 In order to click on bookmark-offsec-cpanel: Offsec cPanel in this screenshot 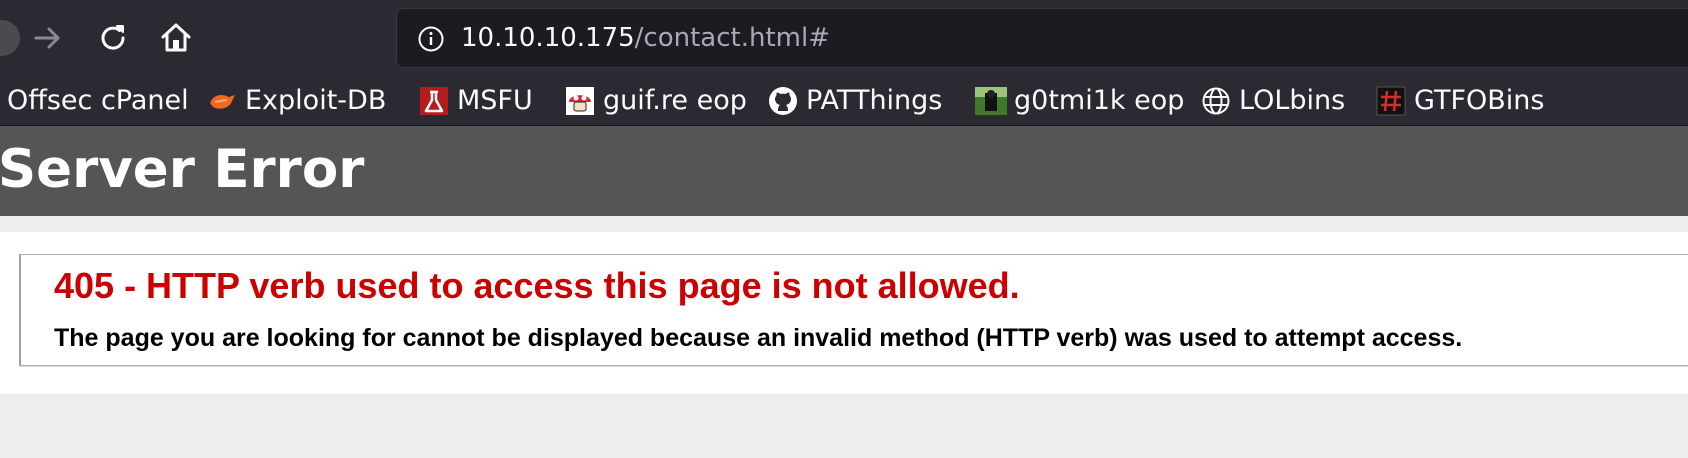, I will do `click(98, 101)`.